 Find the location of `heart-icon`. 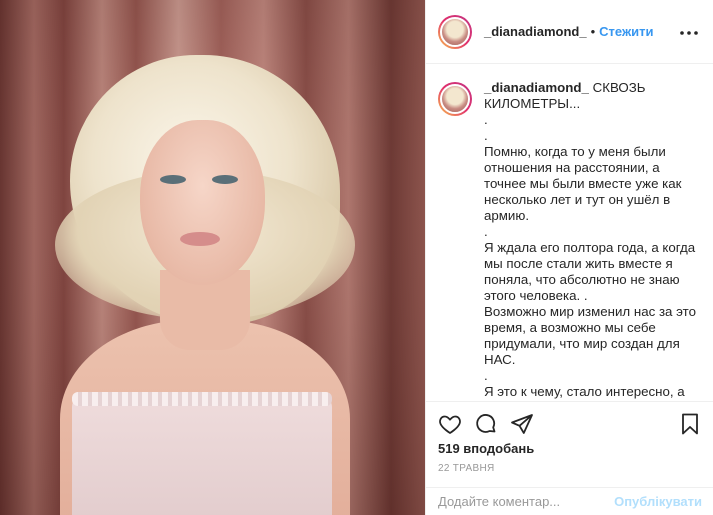

heart-icon is located at coordinates (450, 424).